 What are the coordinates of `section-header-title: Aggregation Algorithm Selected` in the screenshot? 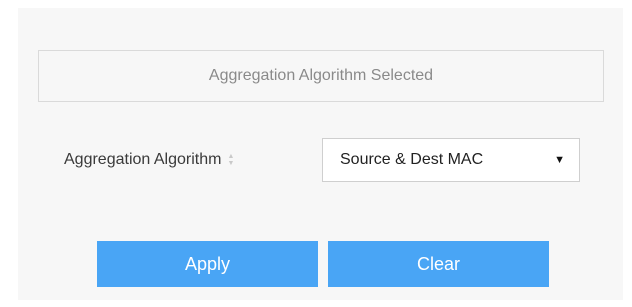 It's located at (321, 75).